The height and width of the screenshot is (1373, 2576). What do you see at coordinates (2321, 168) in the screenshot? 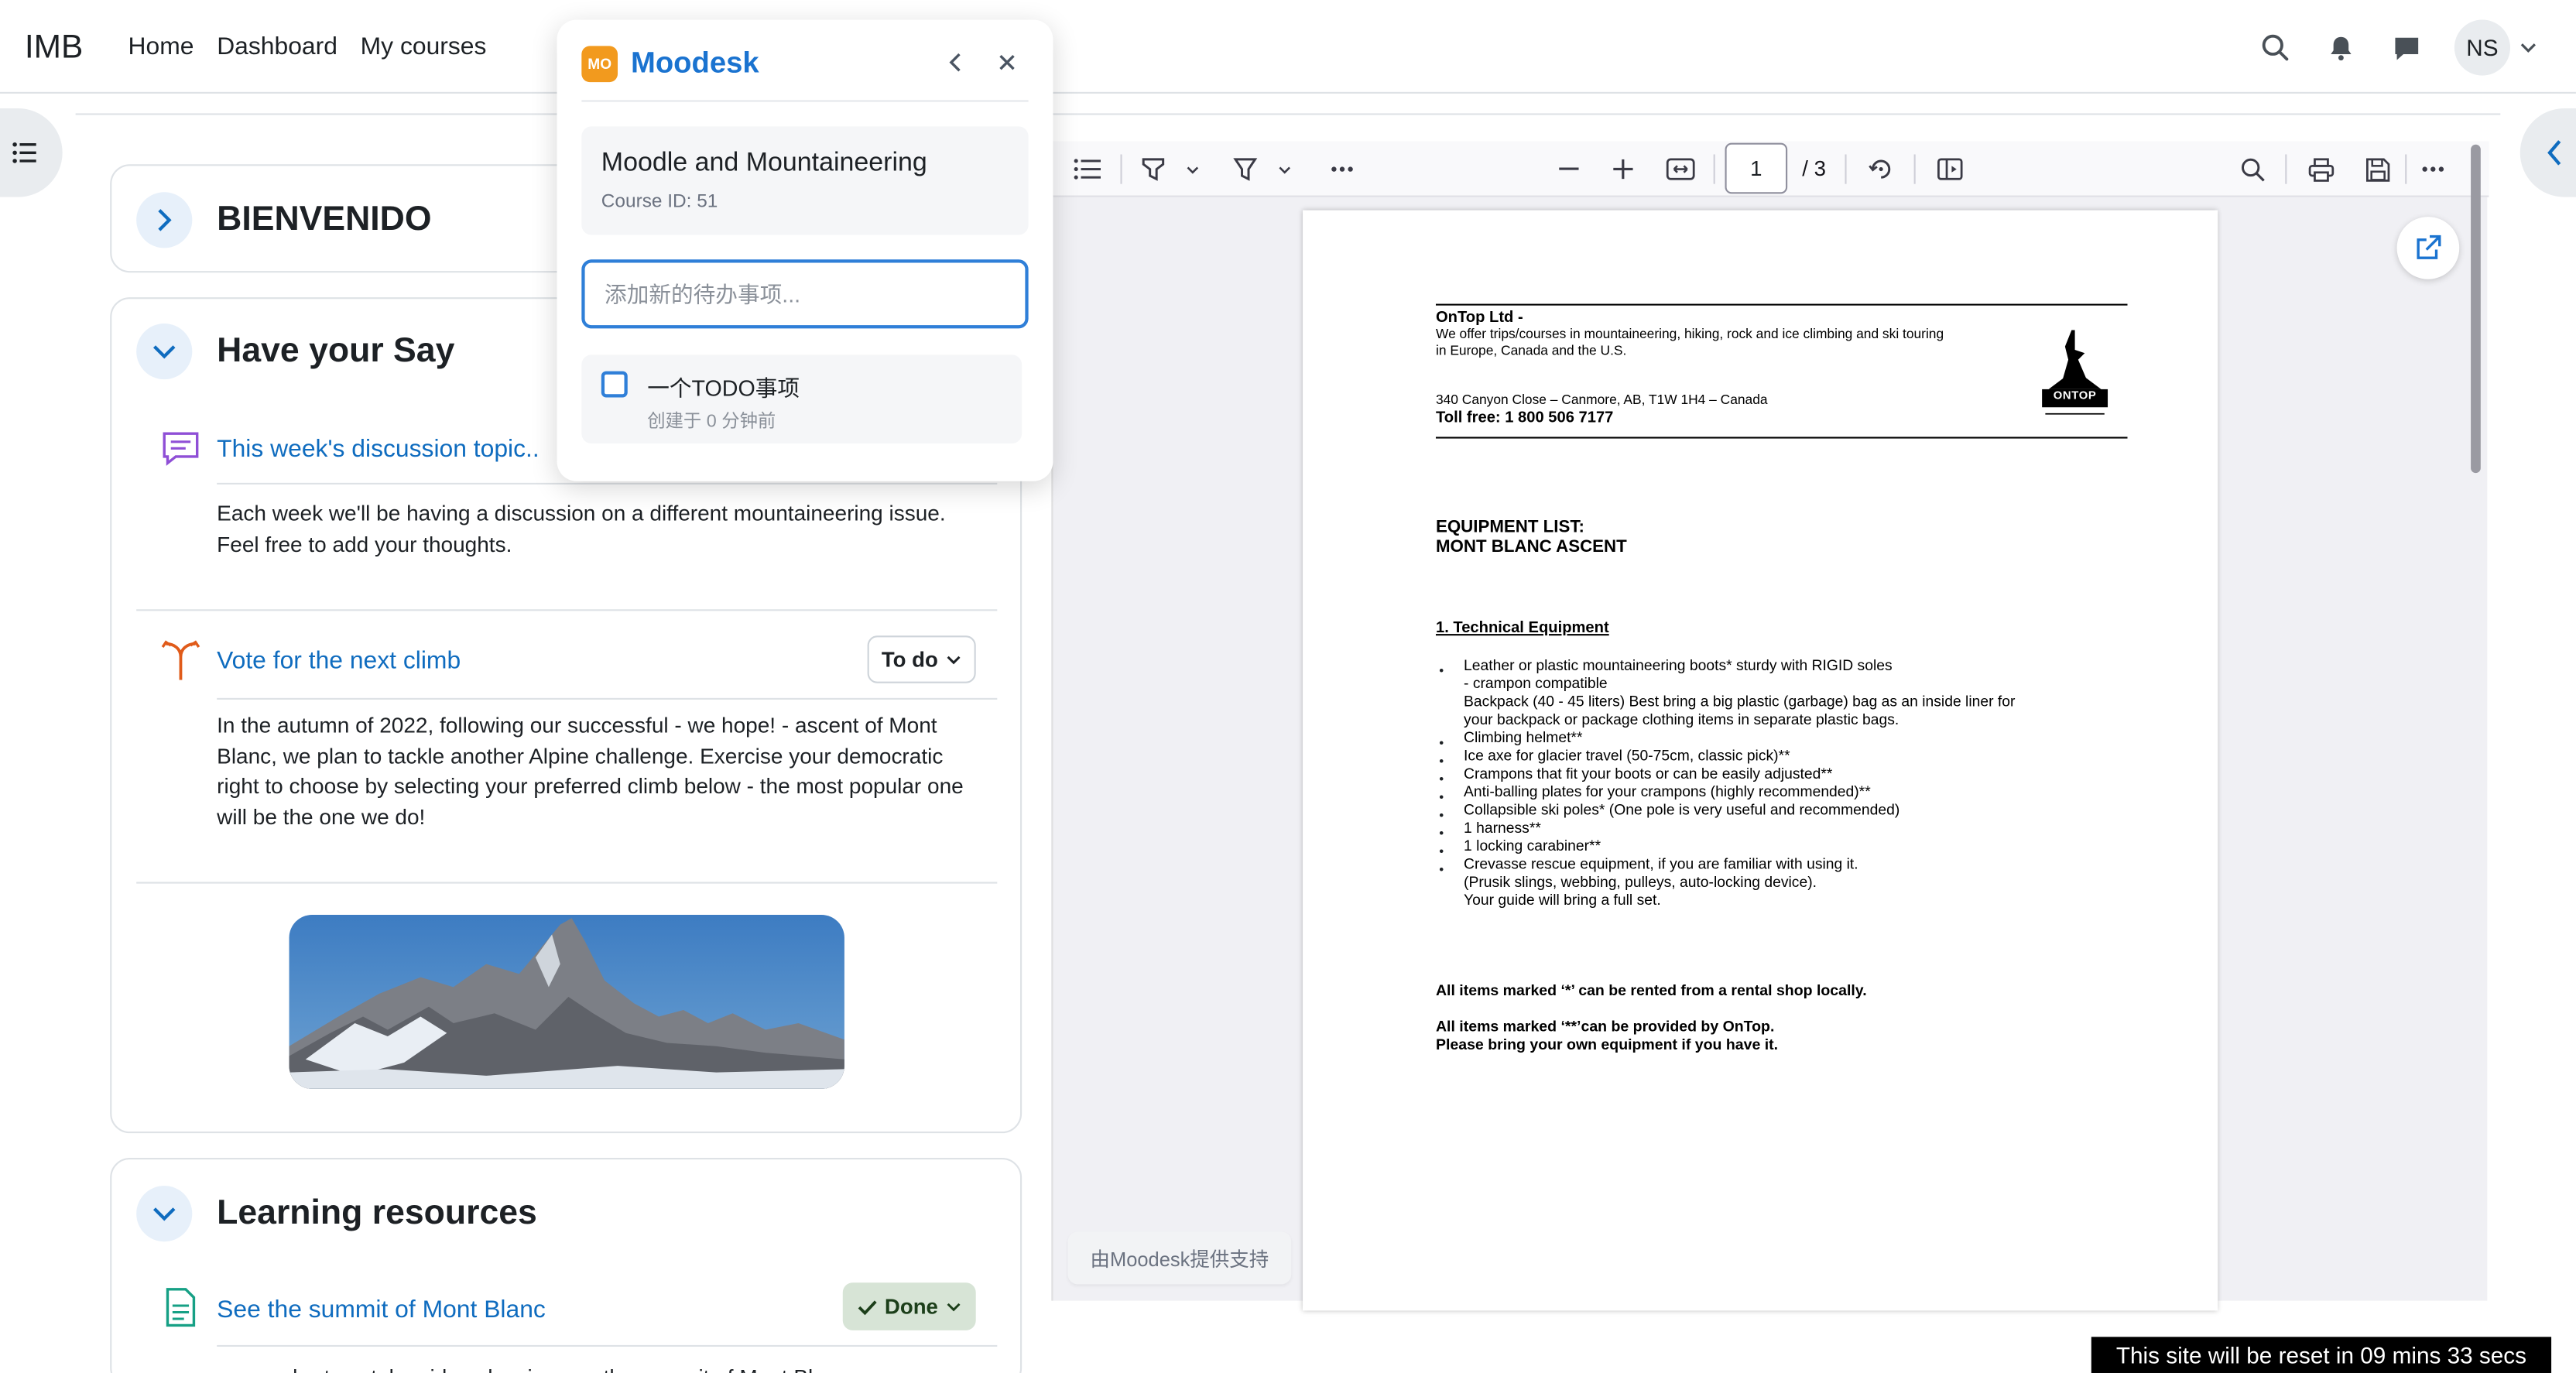
I see `print-icon` at bounding box center [2321, 168].